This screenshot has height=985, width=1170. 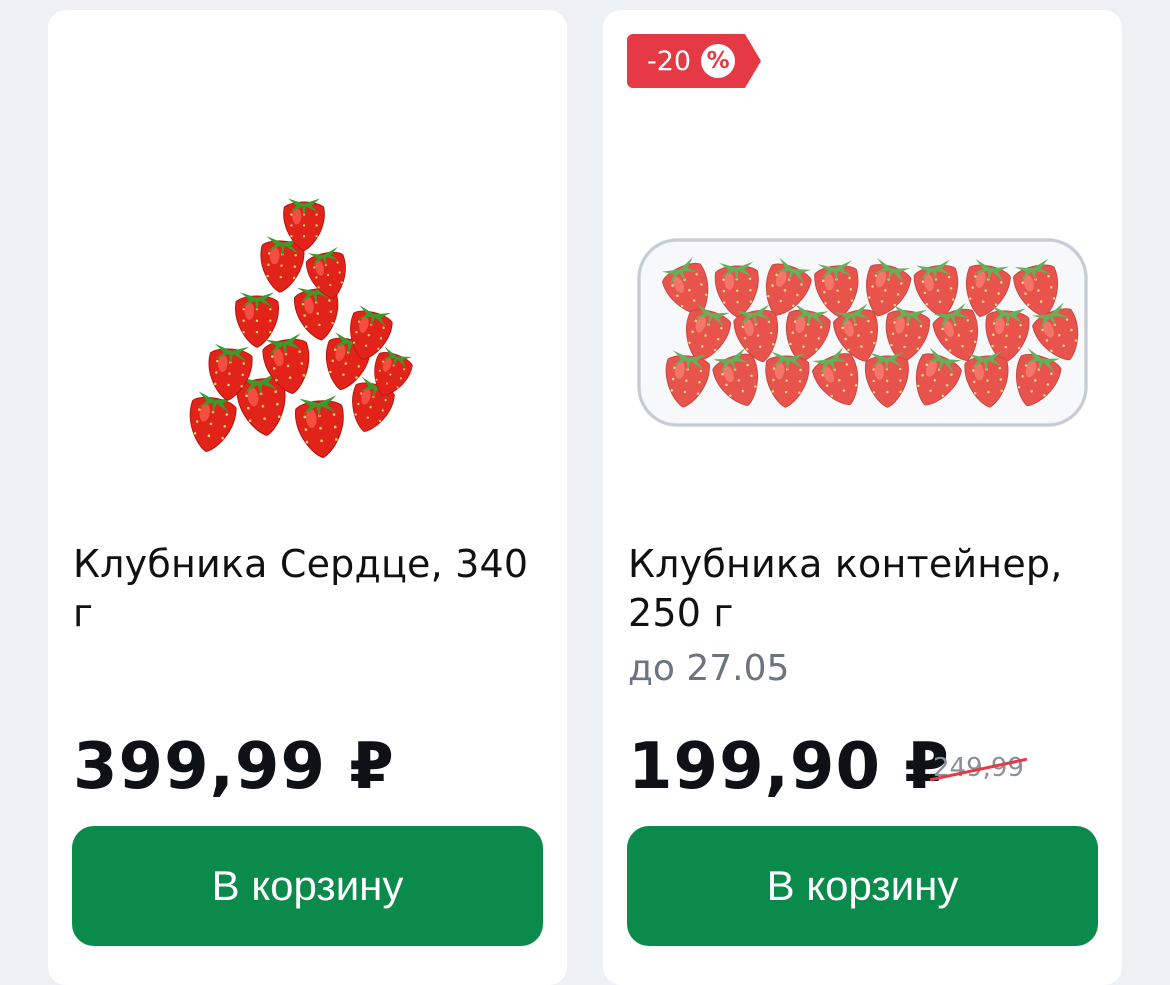 What do you see at coordinates (669, 61) in the screenshot?
I see `discount-value: -20` at bounding box center [669, 61].